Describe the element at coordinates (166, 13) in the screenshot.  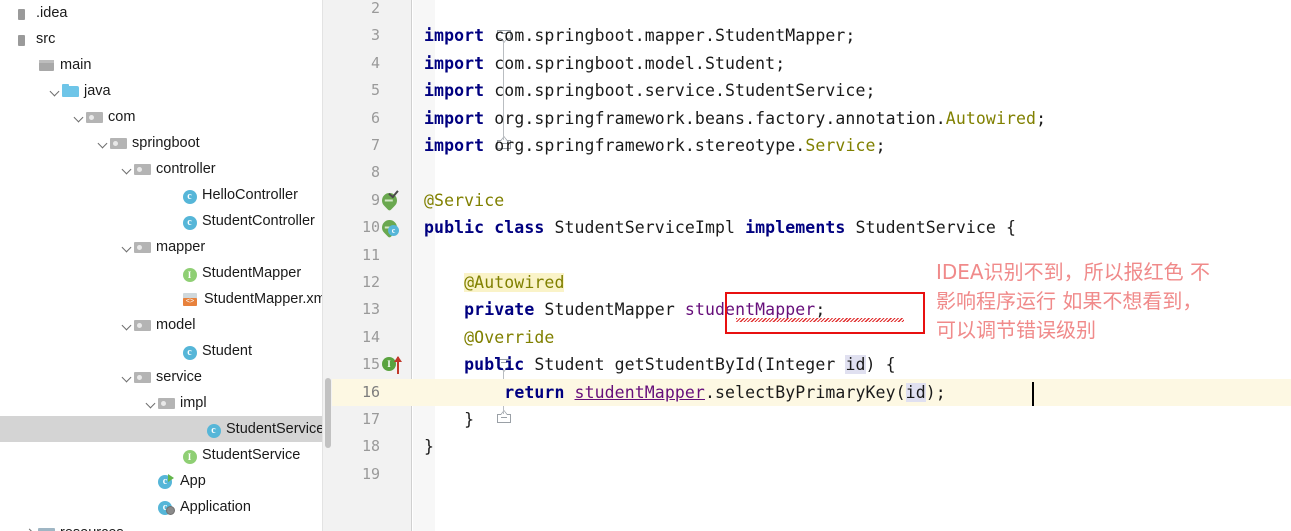
I see `tree-item--idea: .idea` at that location.